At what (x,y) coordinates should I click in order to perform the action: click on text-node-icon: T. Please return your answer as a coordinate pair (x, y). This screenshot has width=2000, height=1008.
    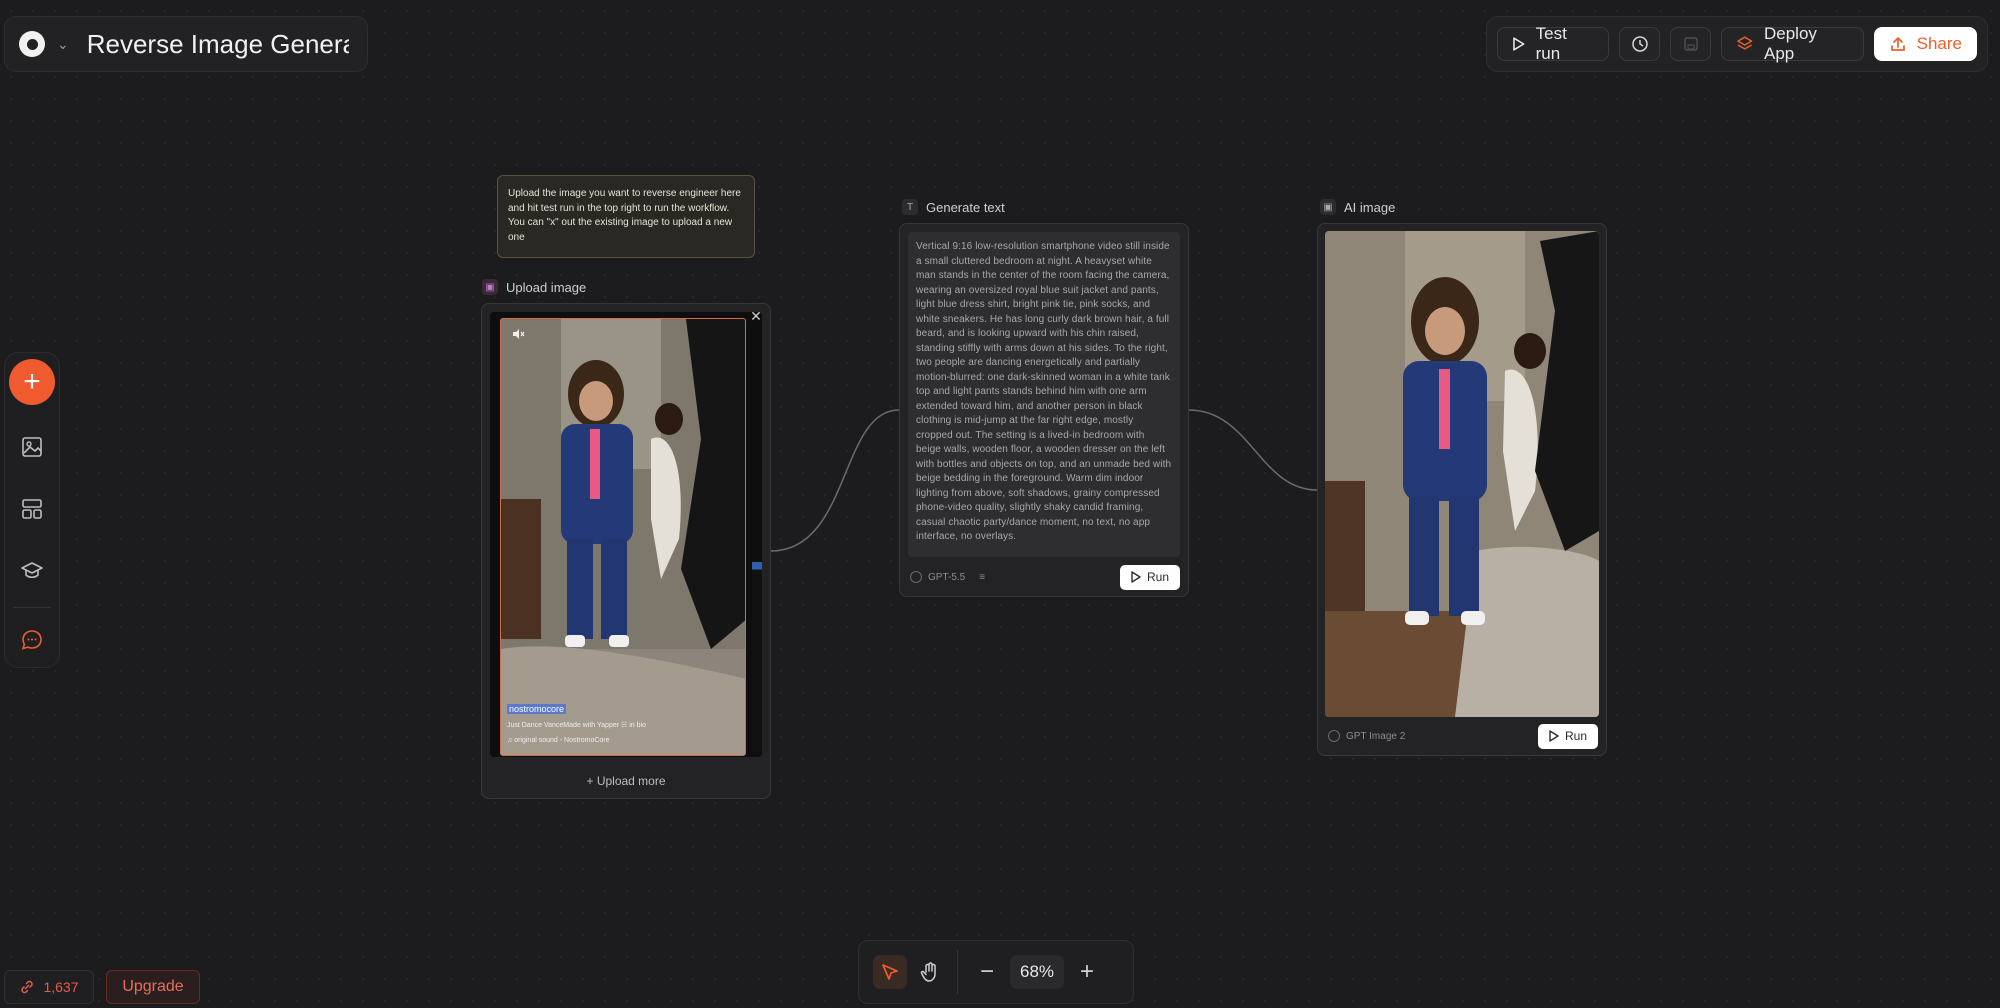
    Looking at the image, I should click on (910, 207).